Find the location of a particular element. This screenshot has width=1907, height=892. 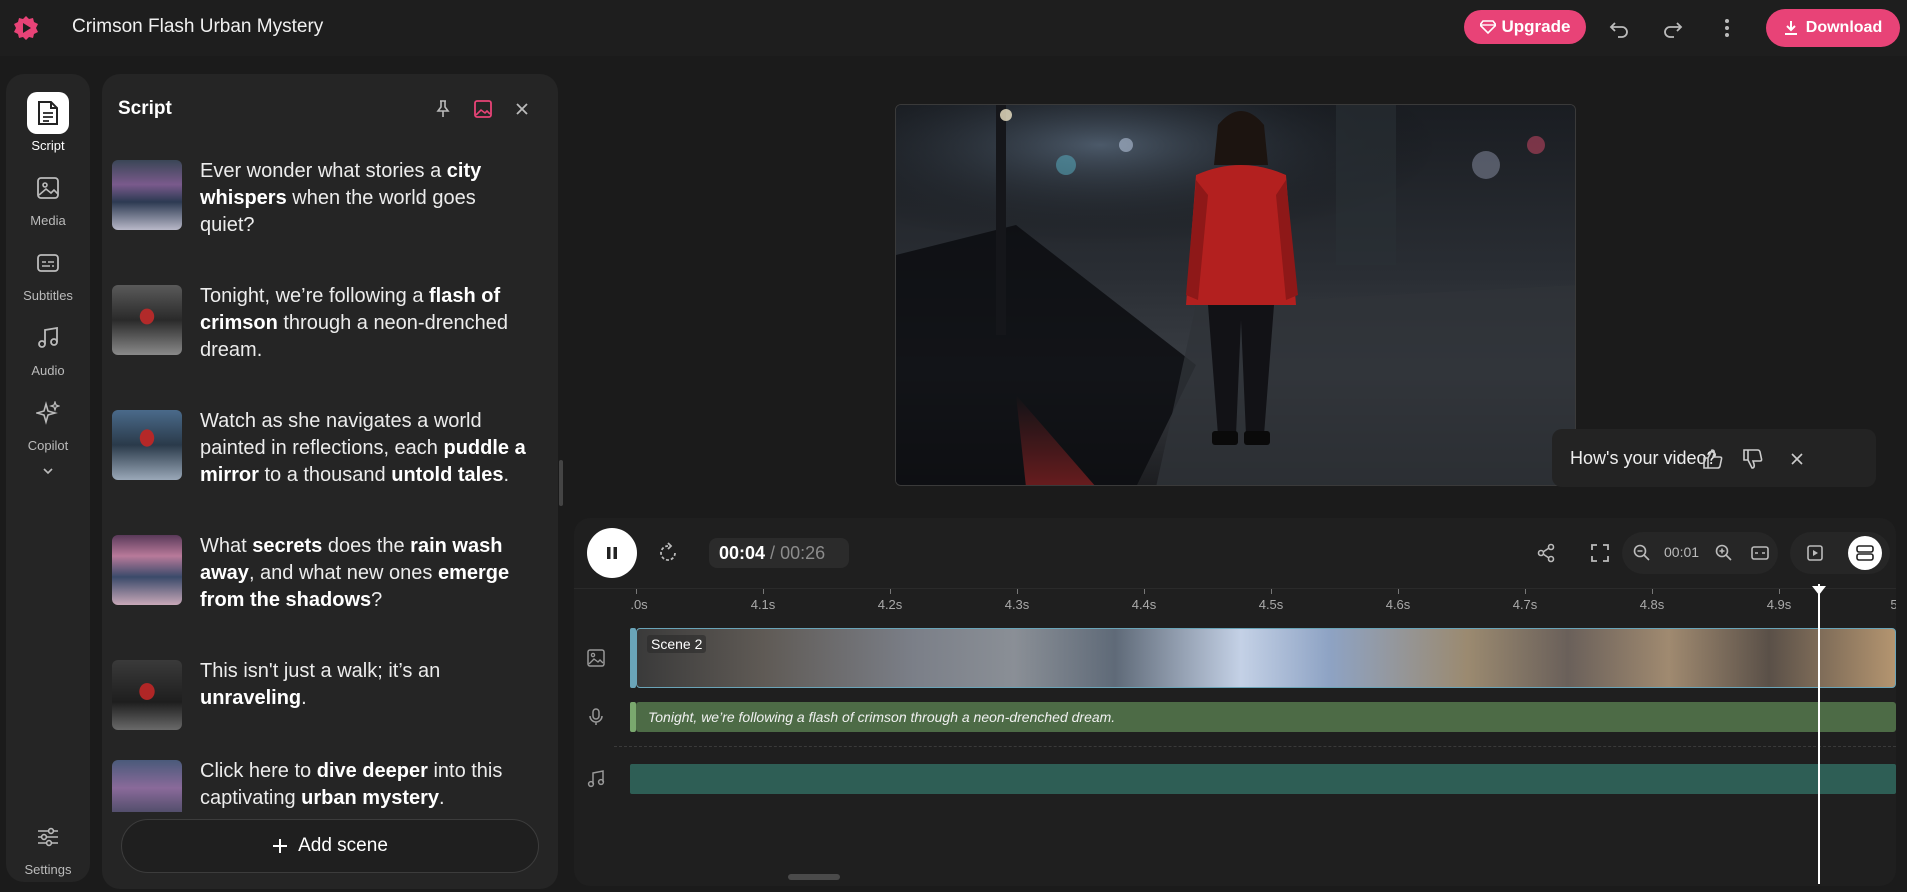

redo-icon is located at coordinates (1673, 28).